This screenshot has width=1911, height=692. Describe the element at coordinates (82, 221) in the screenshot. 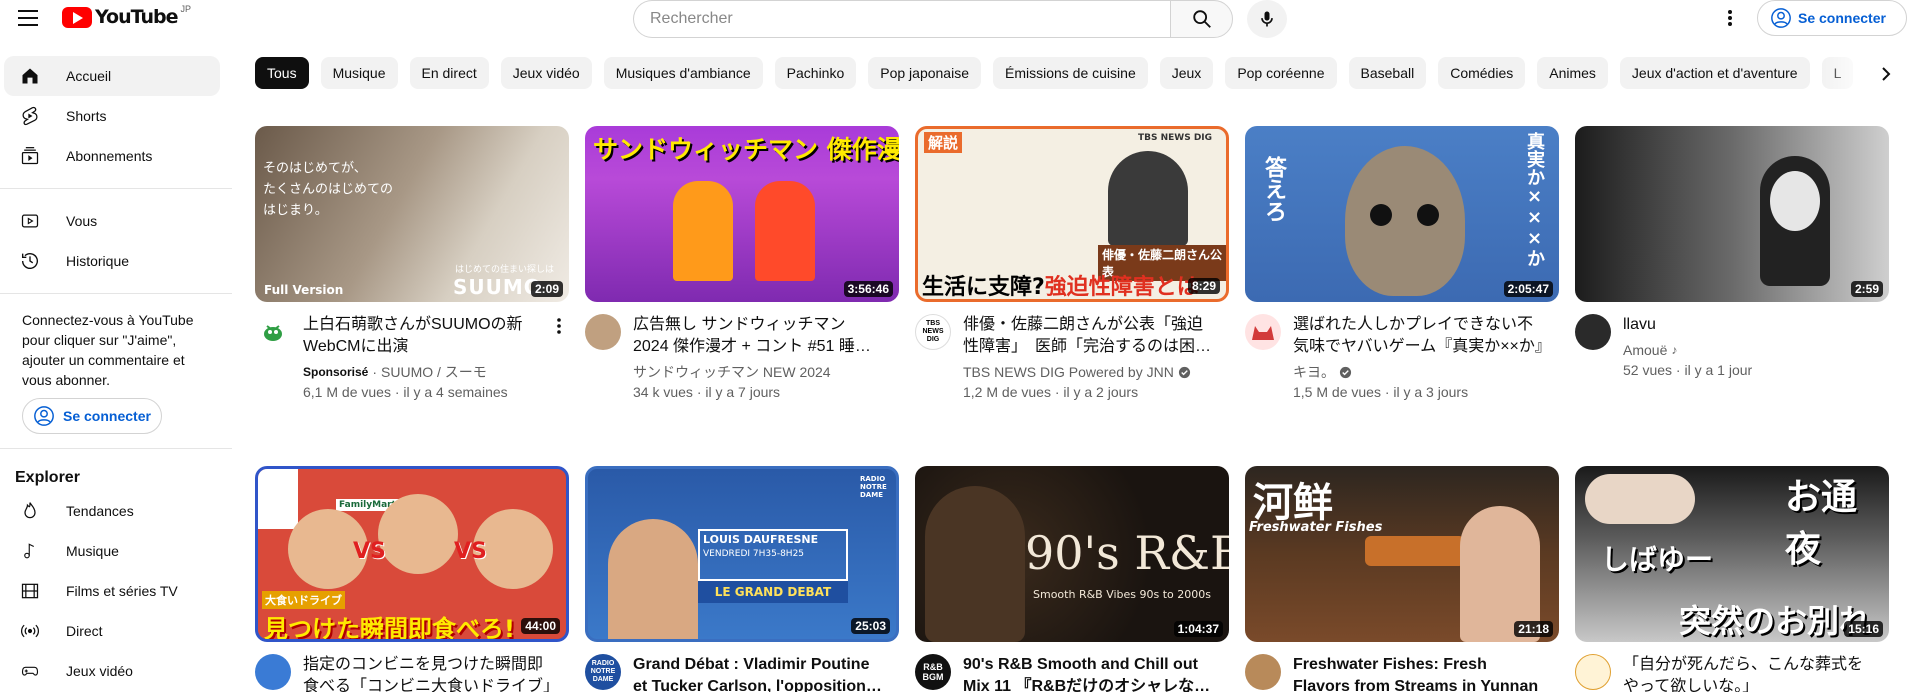

I see `sidebar-item-label: Vous` at that location.